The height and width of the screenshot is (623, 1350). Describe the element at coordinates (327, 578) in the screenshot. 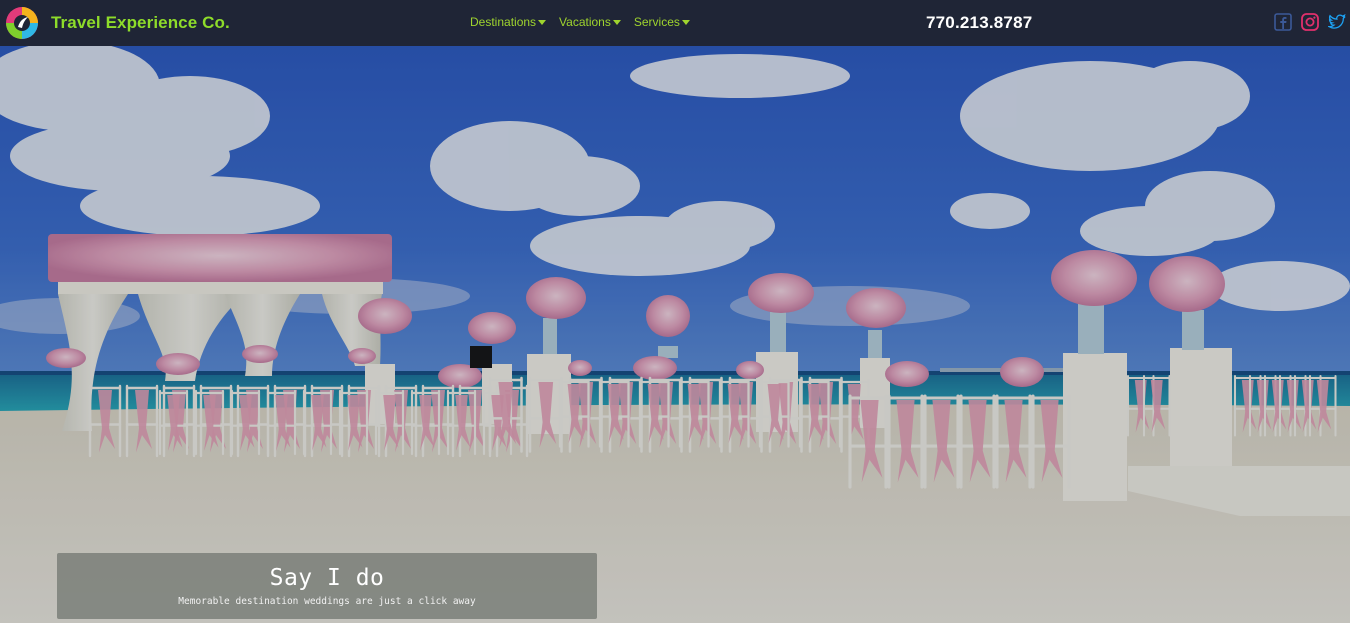

I see `hero-title: Say I do` at that location.